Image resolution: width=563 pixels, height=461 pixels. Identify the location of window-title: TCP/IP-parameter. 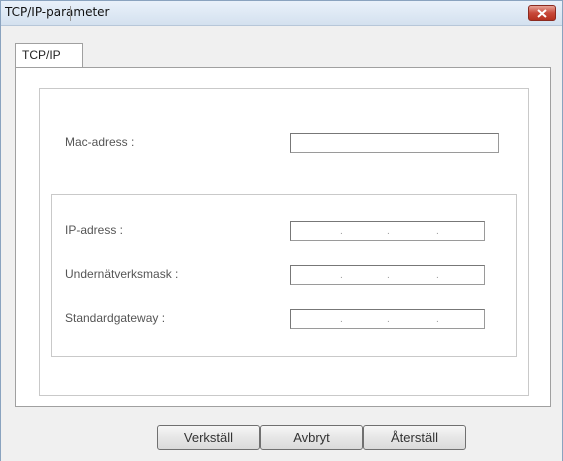
(57, 12).